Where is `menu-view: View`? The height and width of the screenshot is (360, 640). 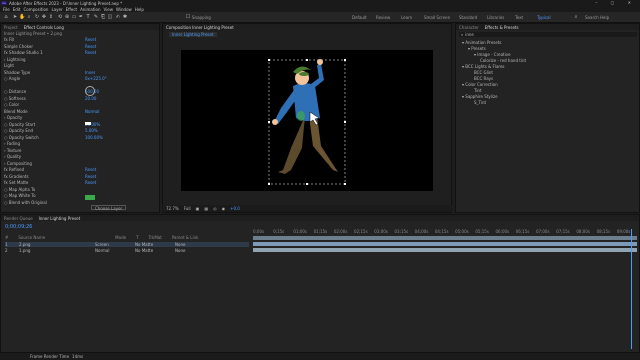
menu-view: View is located at coordinates (109, 9).